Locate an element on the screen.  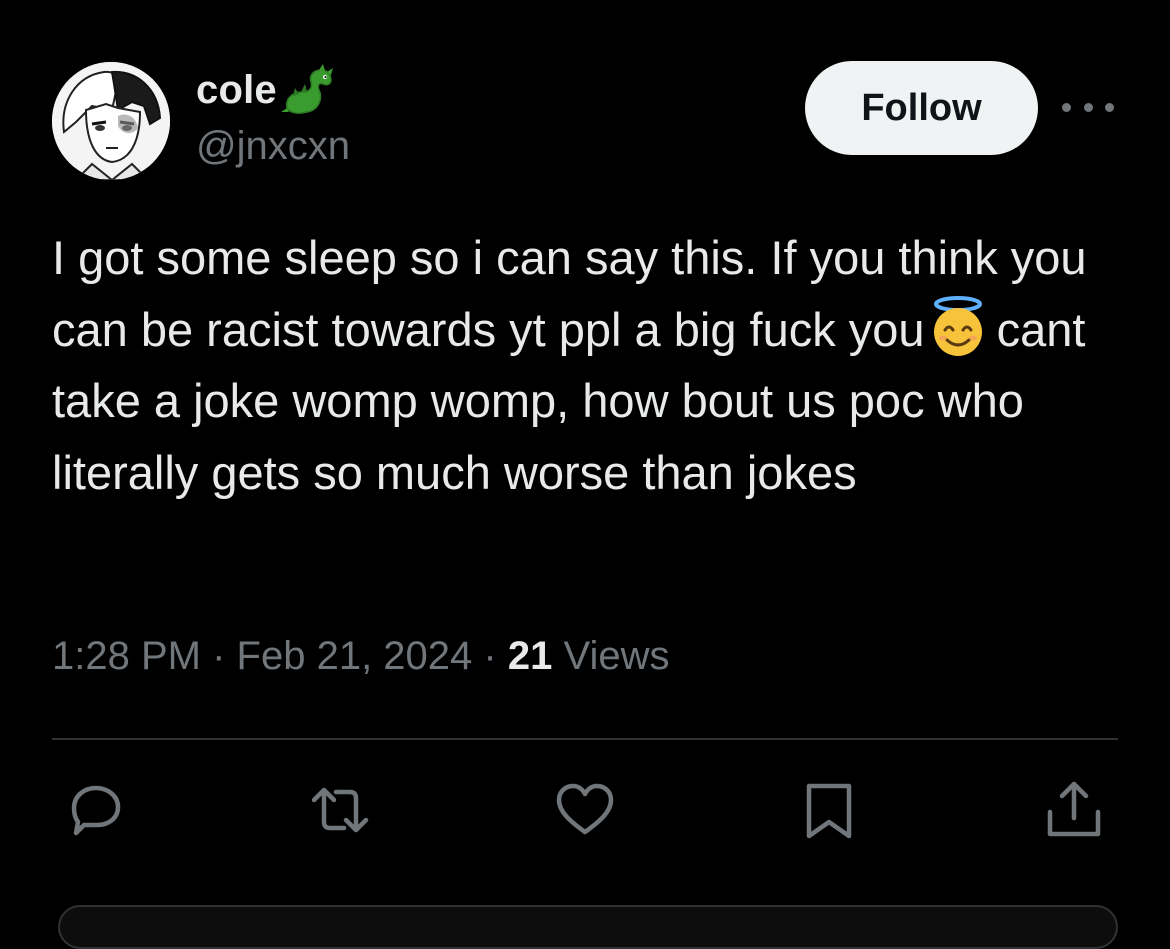
like-button is located at coordinates (585, 810).